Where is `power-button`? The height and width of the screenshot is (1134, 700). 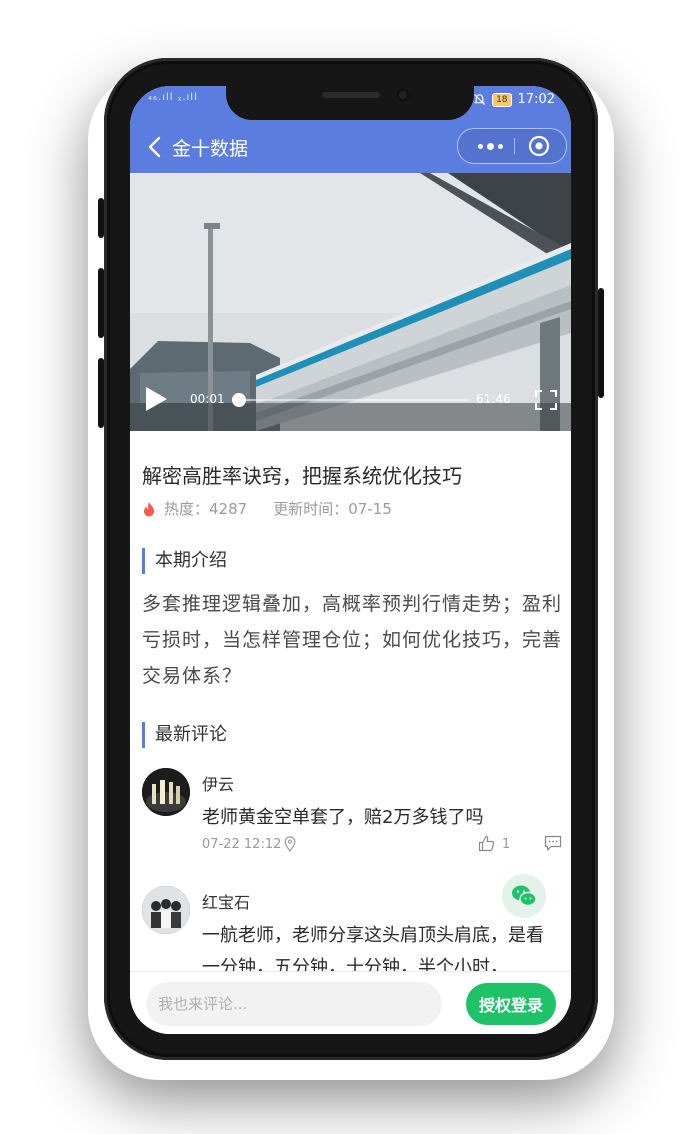
power-button is located at coordinates (601, 343).